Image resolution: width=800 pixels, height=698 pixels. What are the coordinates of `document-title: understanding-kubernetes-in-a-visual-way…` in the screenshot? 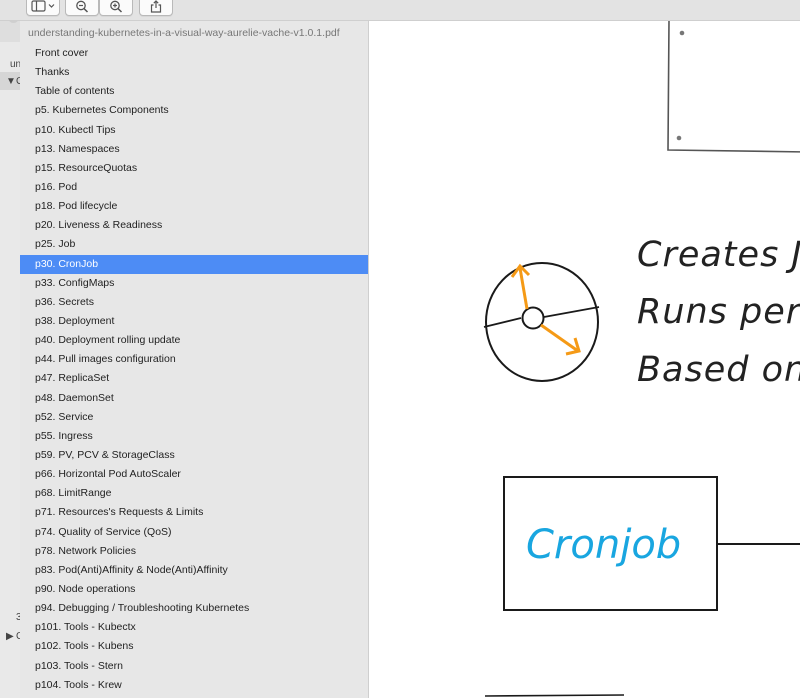 It's located at (184, 33).